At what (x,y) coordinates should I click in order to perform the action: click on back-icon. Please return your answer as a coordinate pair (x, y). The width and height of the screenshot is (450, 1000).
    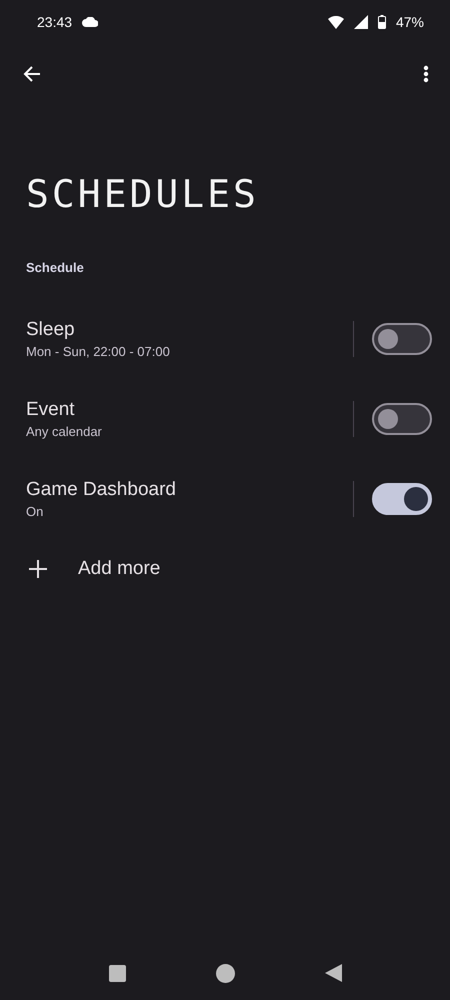
    Looking at the image, I should click on (333, 973).